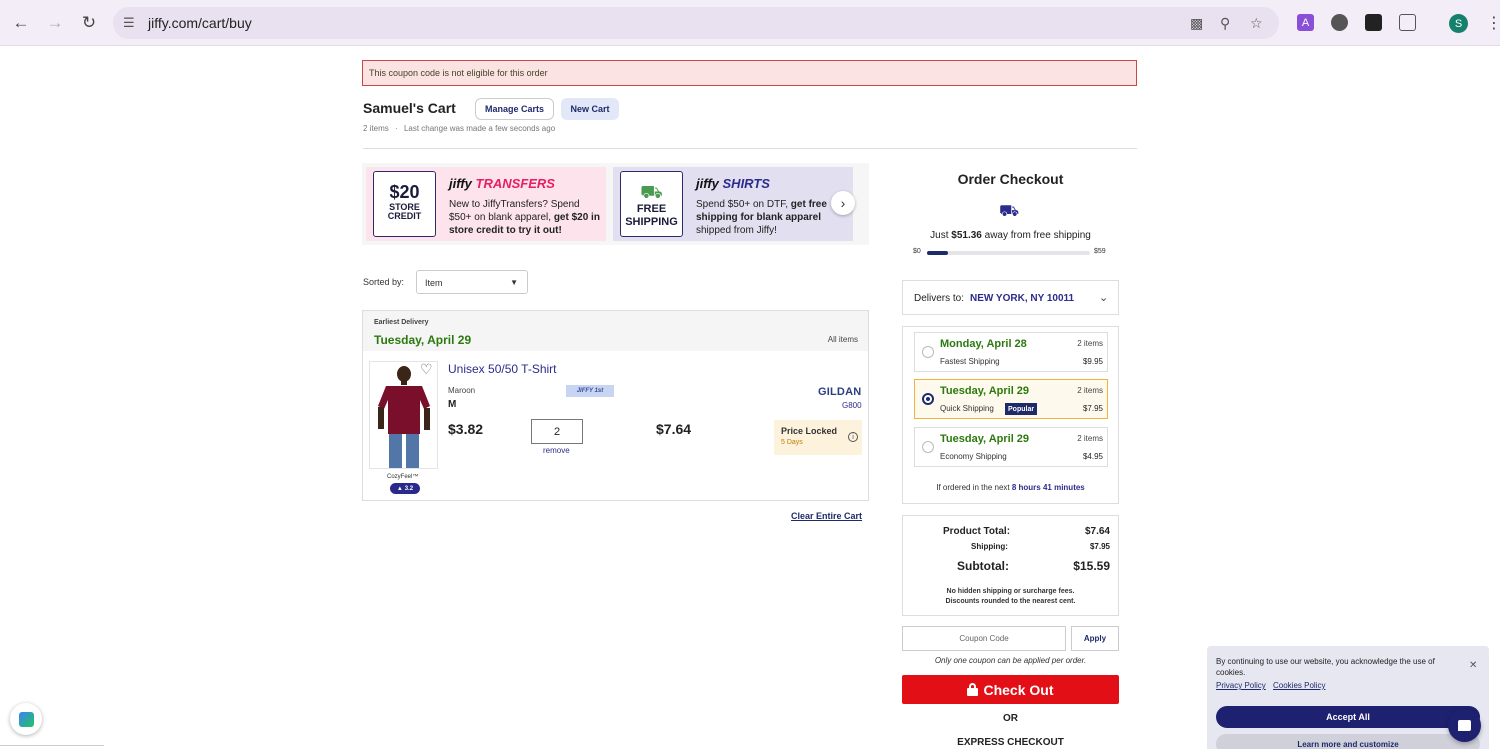  I want to click on fabric-label: CozyFeel™, so click(403, 477).